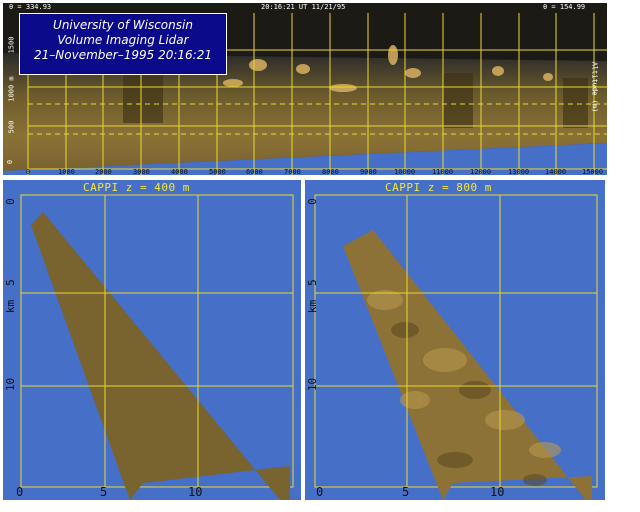 This screenshot has width=640, height=512. Describe the element at coordinates (123, 25) in the screenshot. I see `title-line-1: University of Wisconsin` at that location.